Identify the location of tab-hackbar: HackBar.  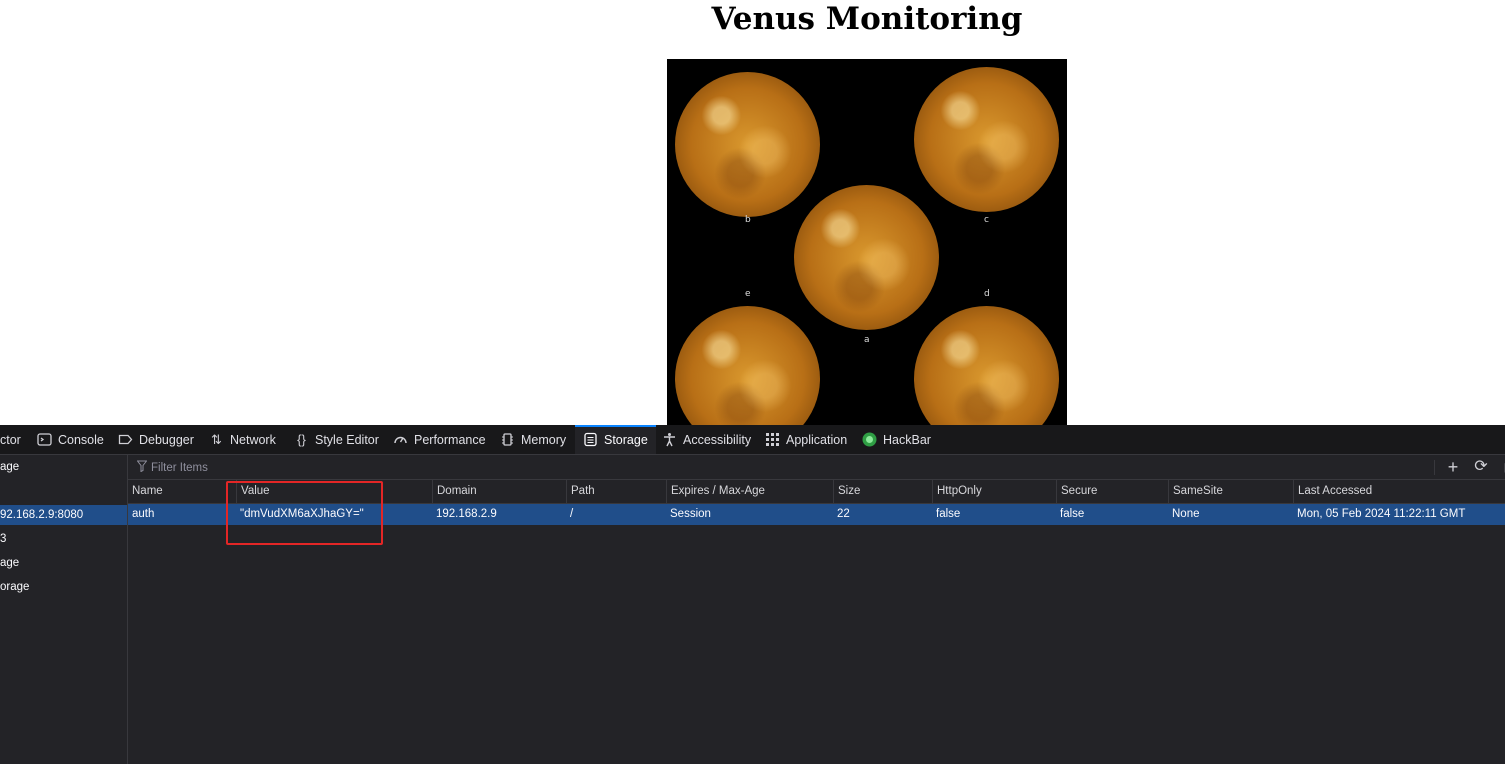
(896, 439).